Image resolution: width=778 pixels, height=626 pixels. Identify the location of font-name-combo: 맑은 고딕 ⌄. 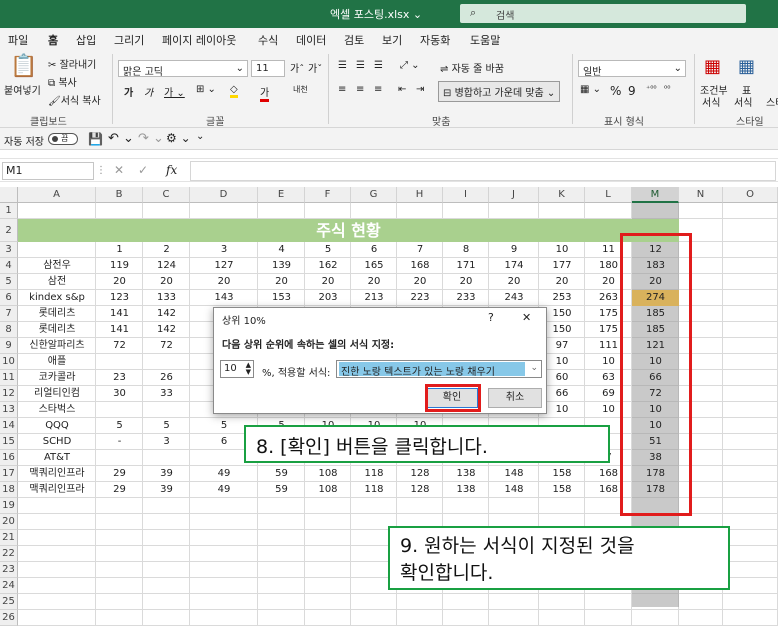
(183, 69).